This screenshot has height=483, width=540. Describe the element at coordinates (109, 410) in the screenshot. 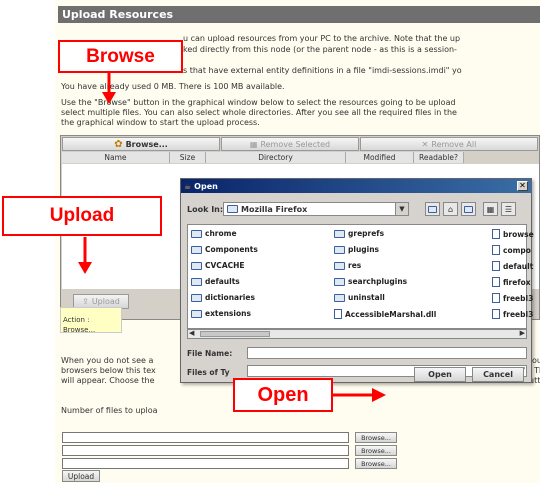

I see `file-count-label: Number of files to uploa` at that location.